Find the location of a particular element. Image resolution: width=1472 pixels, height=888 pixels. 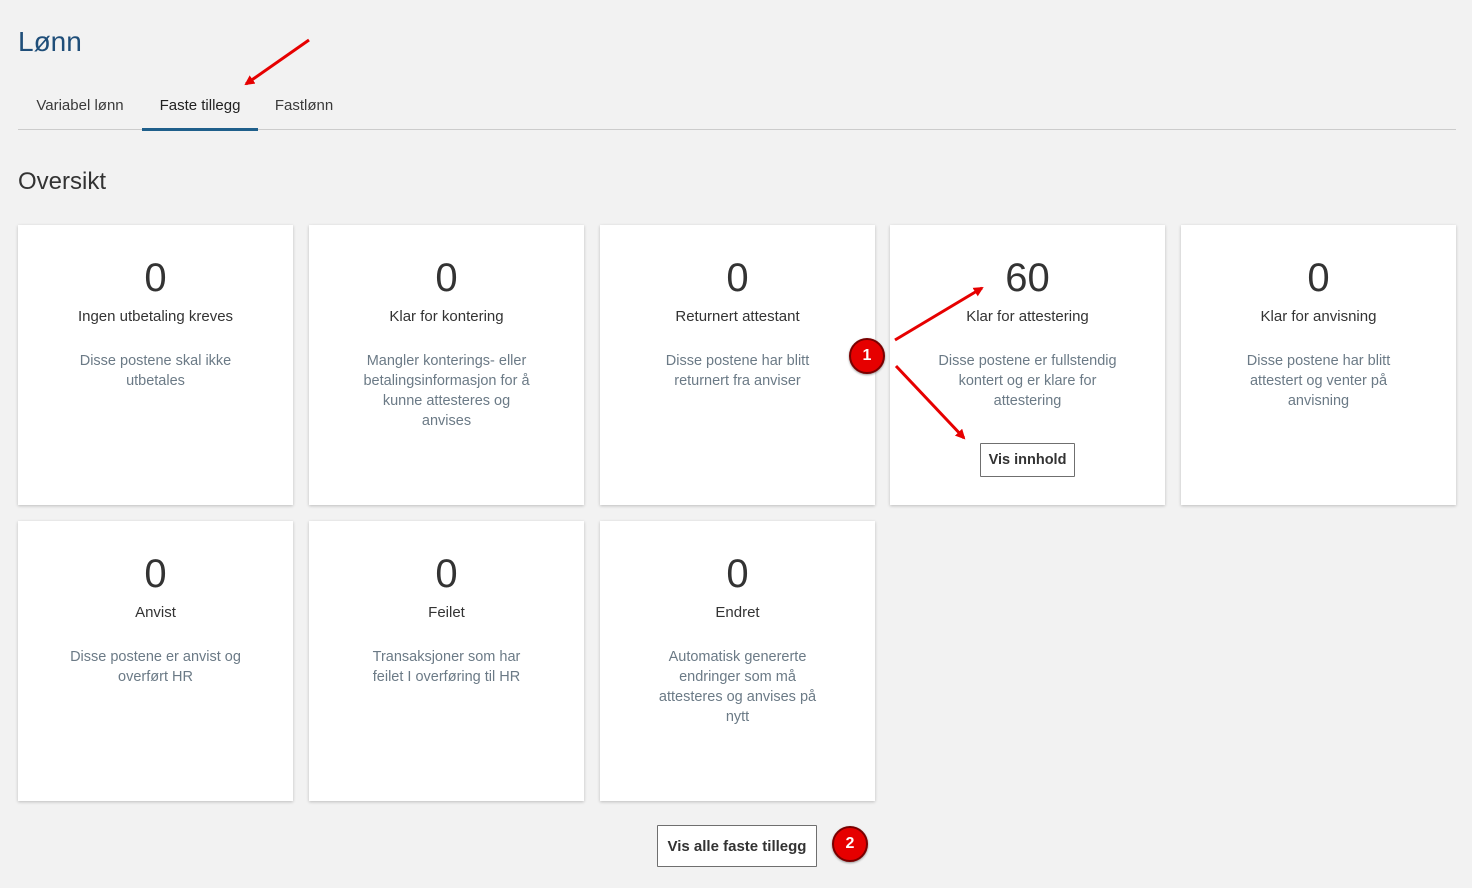

status-label: Endret is located at coordinates (737, 612).